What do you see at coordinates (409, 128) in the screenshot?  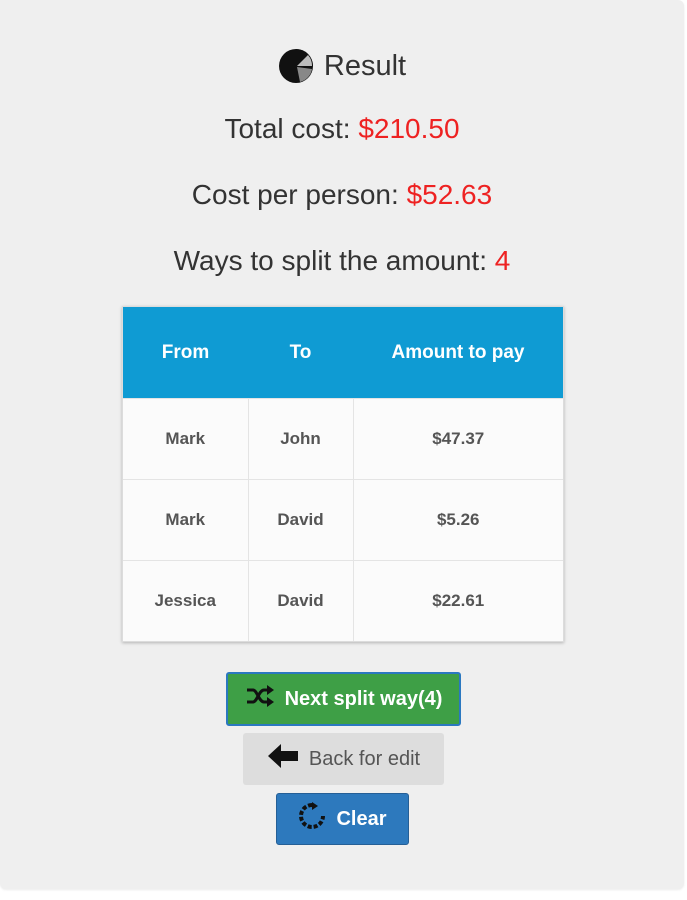 I see `total-cost-value: $210.50` at bounding box center [409, 128].